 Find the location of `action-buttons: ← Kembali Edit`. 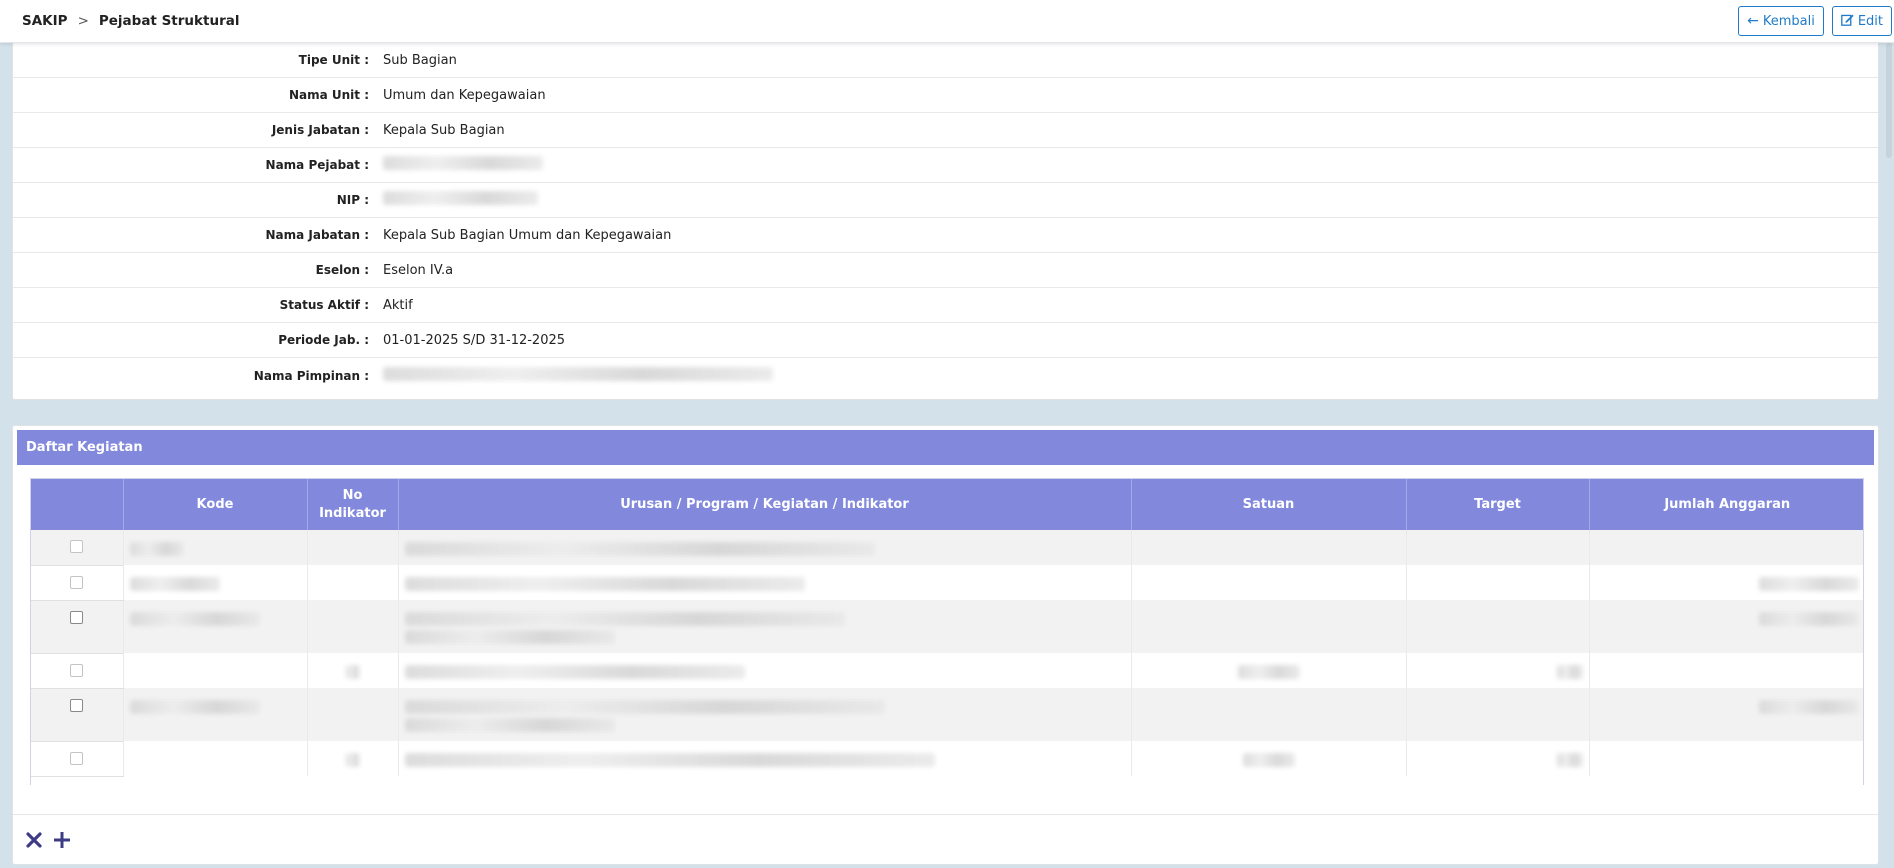

action-buttons: ← Kembali Edit is located at coordinates (1815, 21).